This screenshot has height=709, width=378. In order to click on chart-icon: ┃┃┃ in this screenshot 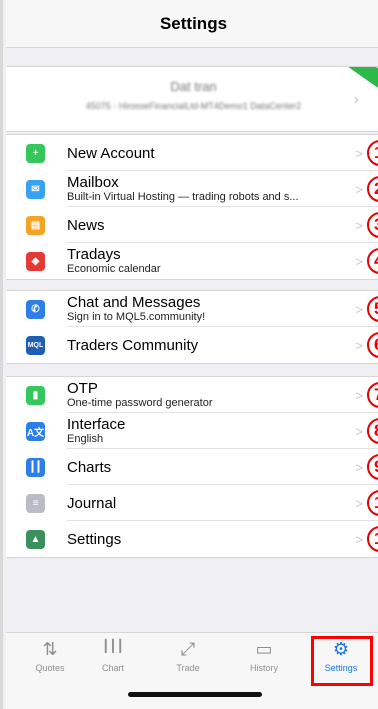, I will do `click(113, 646)`.